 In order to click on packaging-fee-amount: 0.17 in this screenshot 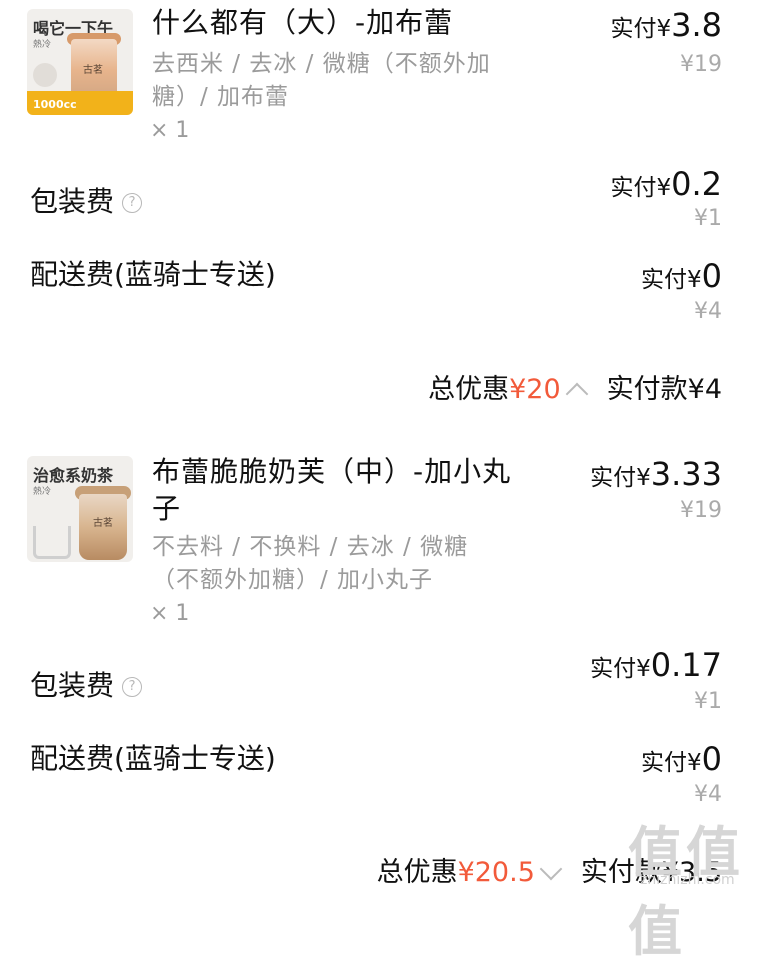, I will do `click(686, 665)`.